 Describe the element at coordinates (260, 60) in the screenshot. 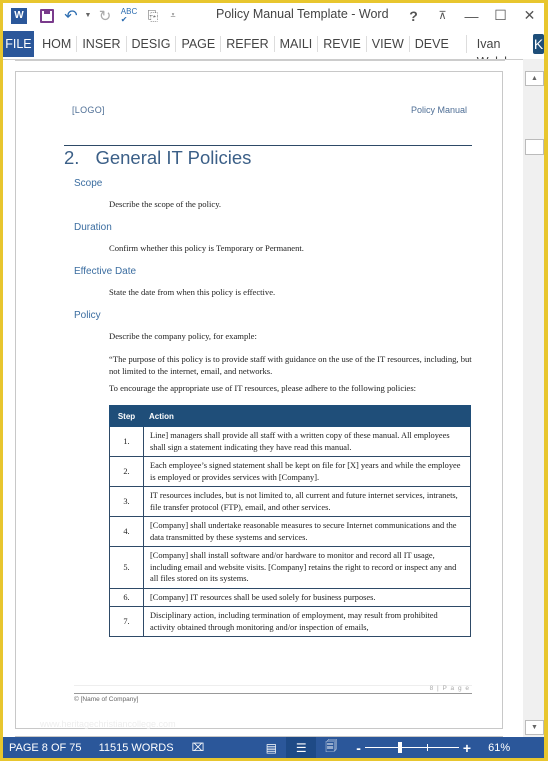

I see `previous-page-edge` at that location.